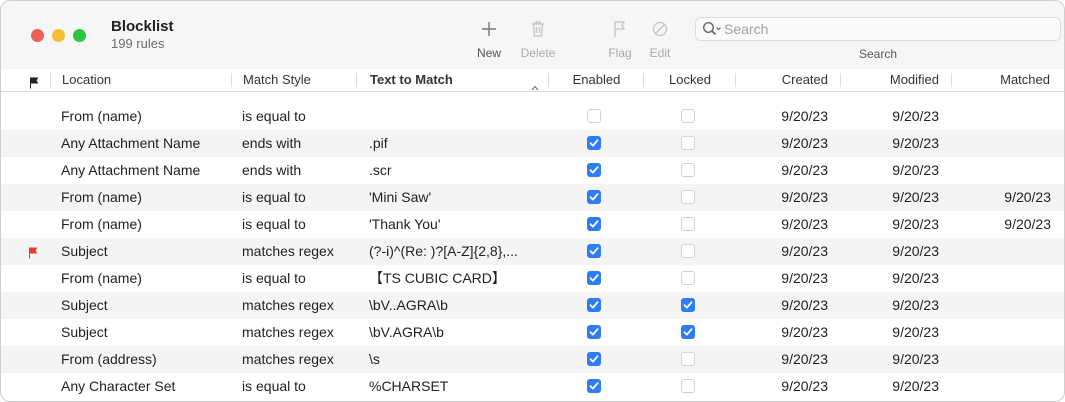 This screenshot has width=1065, height=402. I want to click on table-row: From (name) is equal to 9/20/23 9/20/23, so click(532, 116).